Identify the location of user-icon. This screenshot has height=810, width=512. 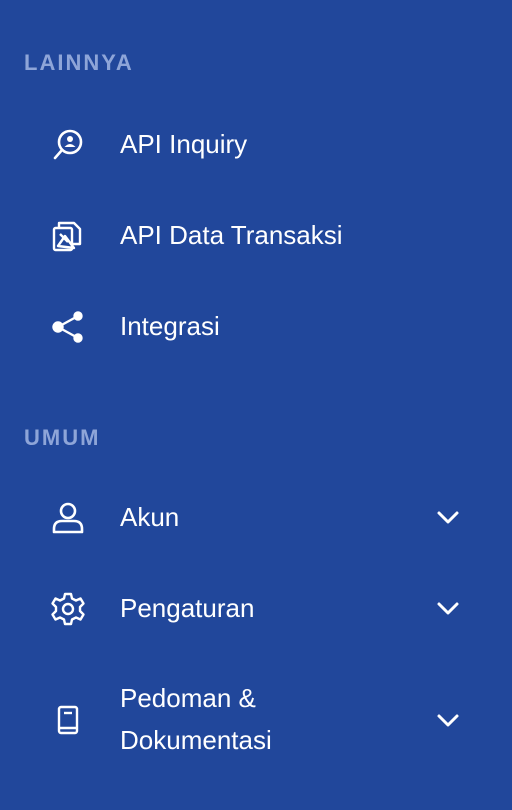
(68, 518).